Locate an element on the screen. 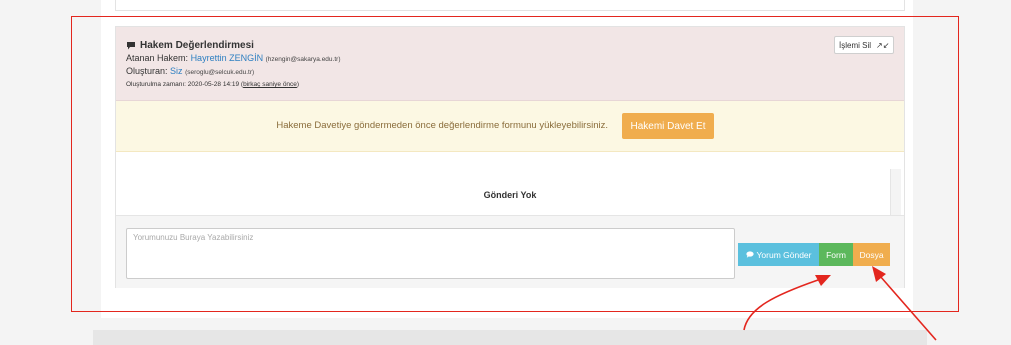 The width and height of the screenshot is (1011, 345). invite-reviewer-button: Hakemi Davet Et is located at coordinates (668, 126).